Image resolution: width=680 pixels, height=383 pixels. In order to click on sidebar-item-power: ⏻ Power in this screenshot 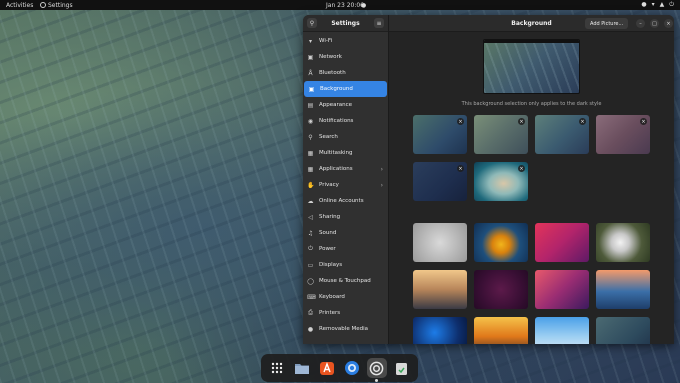, I will do `click(345, 249)`.